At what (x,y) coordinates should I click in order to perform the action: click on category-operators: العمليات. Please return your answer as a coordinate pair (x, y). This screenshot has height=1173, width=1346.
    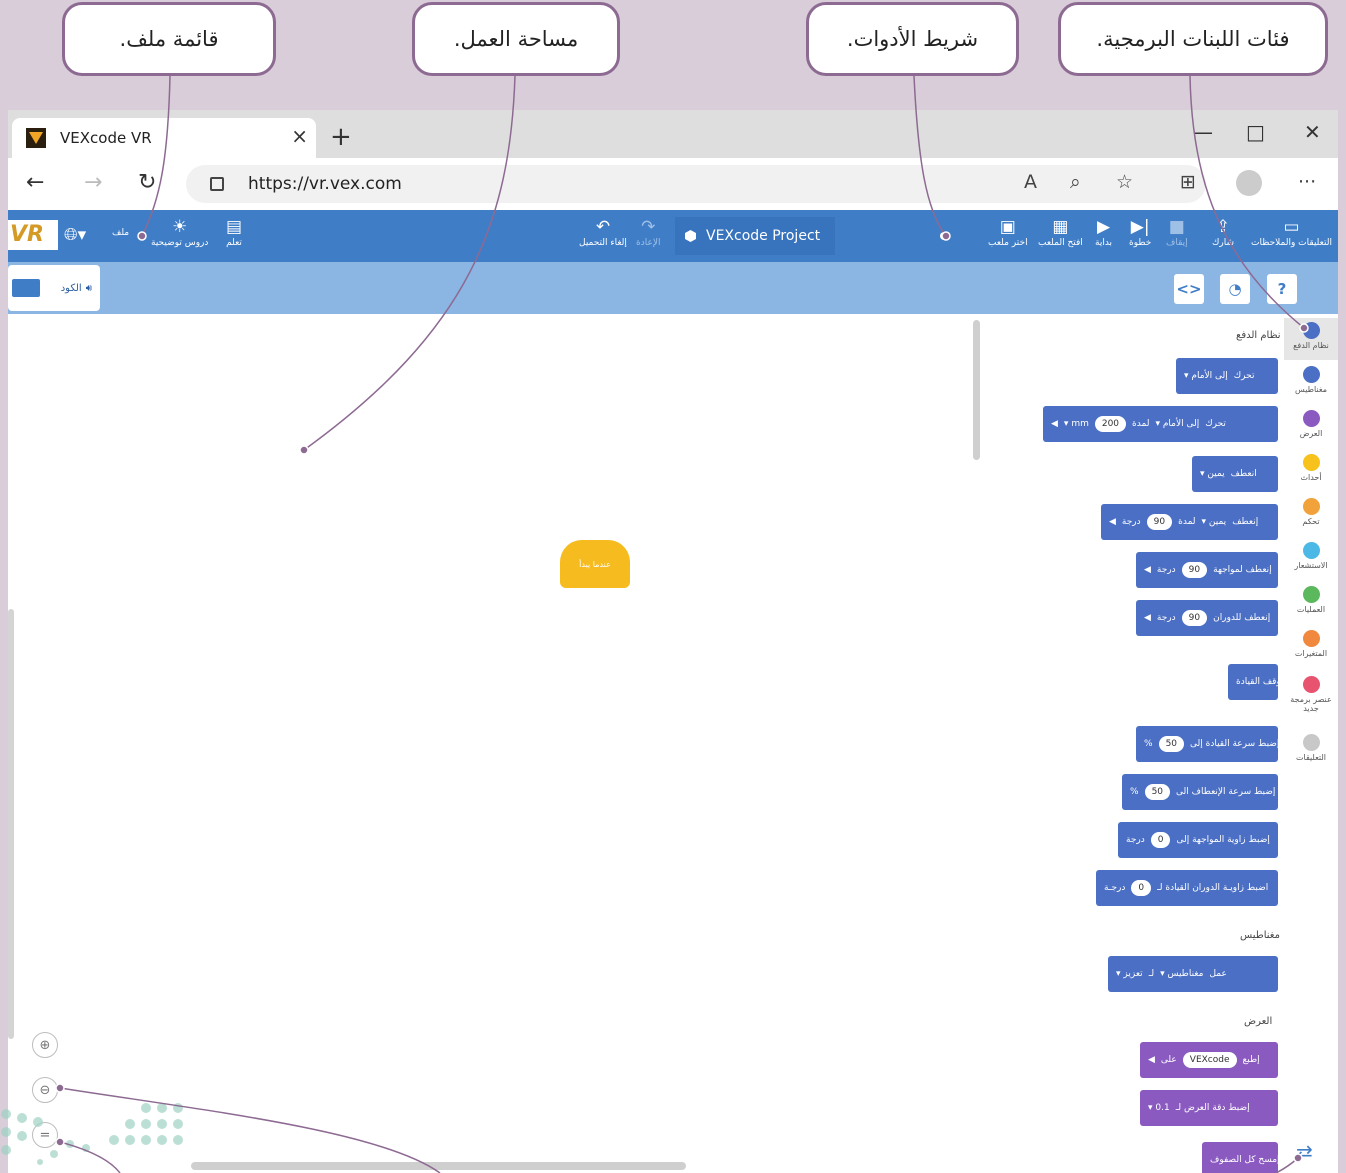
    Looking at the image, I should click on (1311, 600).